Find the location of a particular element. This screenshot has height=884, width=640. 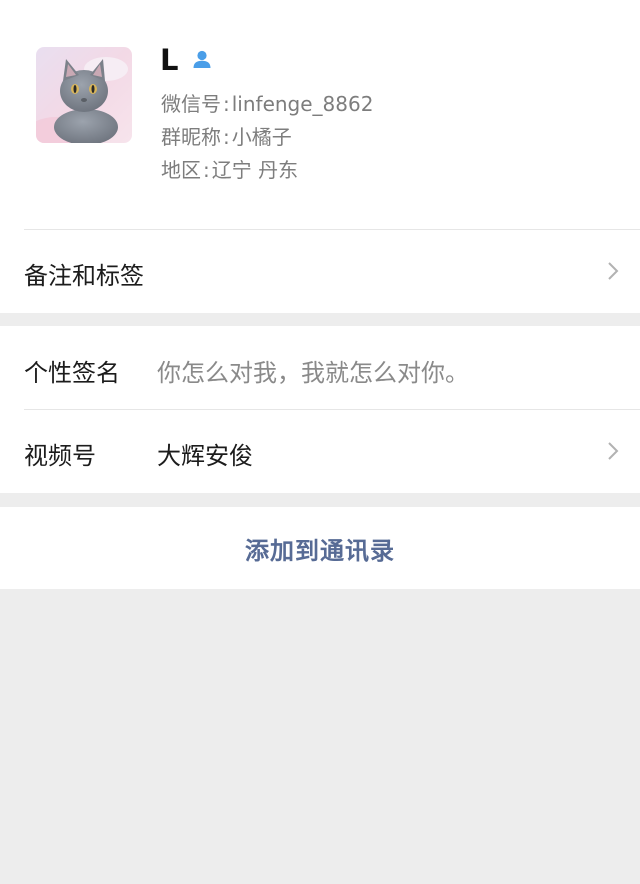

avatar is located at coordinates (84, 95).